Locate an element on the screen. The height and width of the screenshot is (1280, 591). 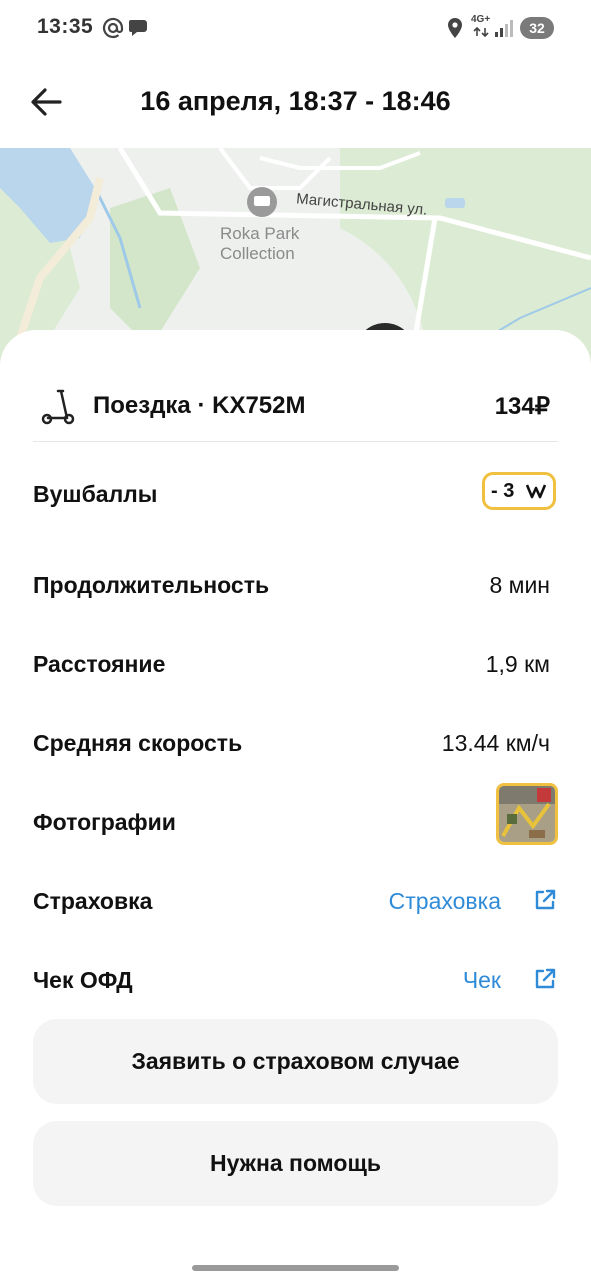
photos-row: Фотографии is located at coordinates (295, 814).